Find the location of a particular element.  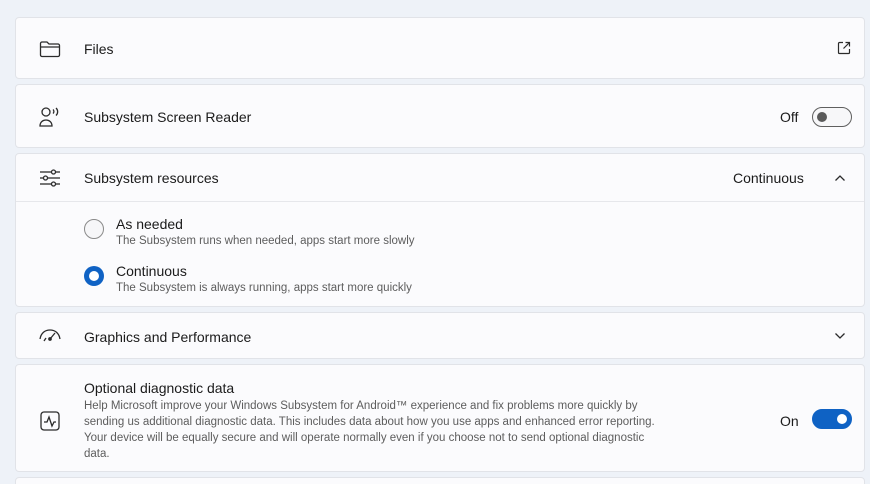

files-label: Files is located at coordinates (99, 49).